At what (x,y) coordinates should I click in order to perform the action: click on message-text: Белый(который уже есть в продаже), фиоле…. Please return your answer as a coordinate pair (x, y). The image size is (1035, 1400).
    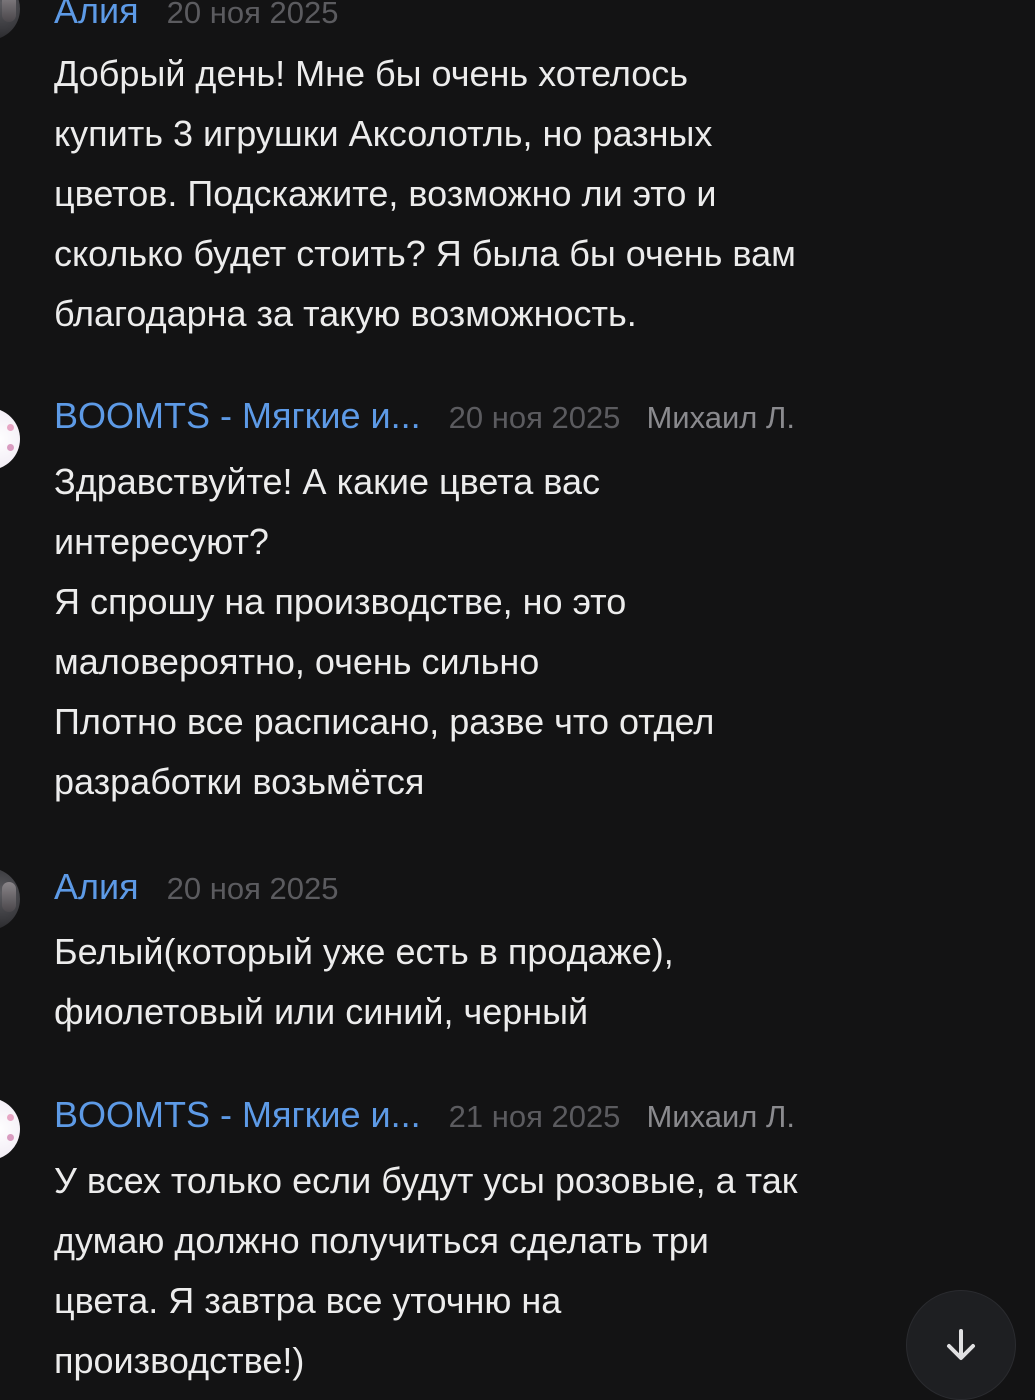
    Looking at the image, I should click on (364, 981).